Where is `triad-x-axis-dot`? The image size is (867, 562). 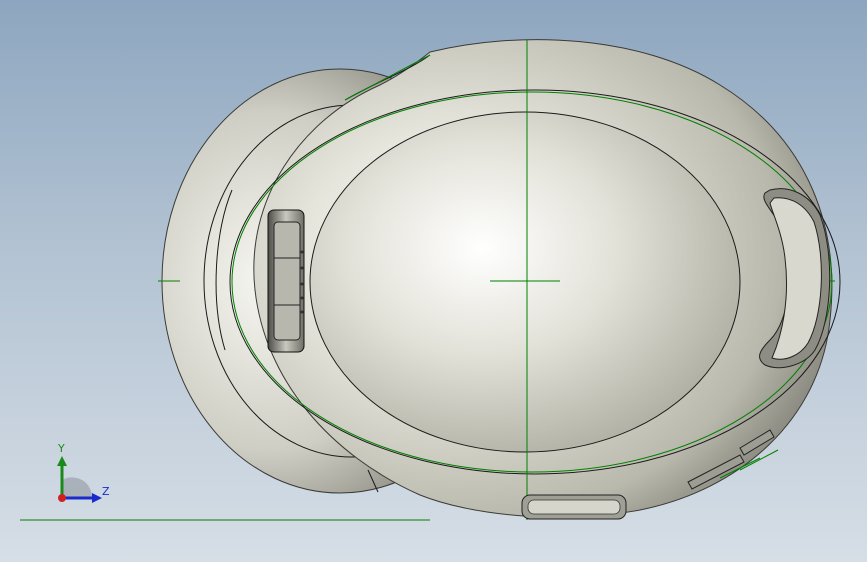
triad-x-axis-dot is located at coordinates (62, 498).